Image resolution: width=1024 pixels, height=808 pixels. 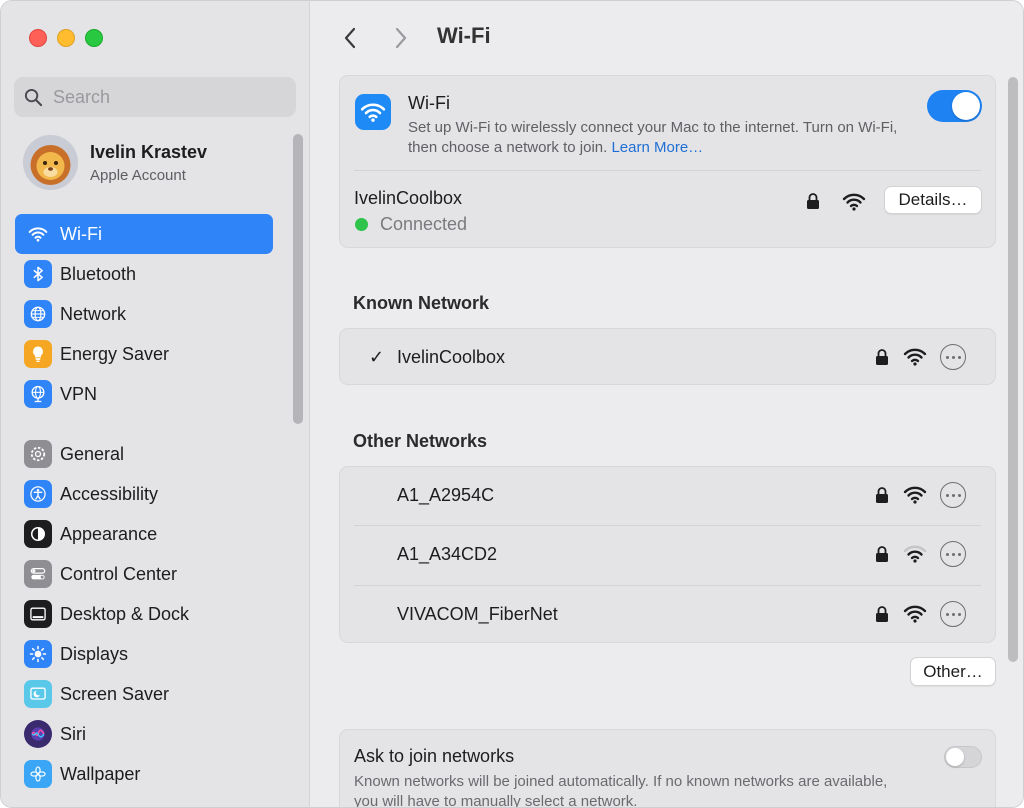 What do you see at coordinates (115, 353) in the screenshot?
I see `sidebar-item-label: Energy Saver` at bounding box center [115, 353].